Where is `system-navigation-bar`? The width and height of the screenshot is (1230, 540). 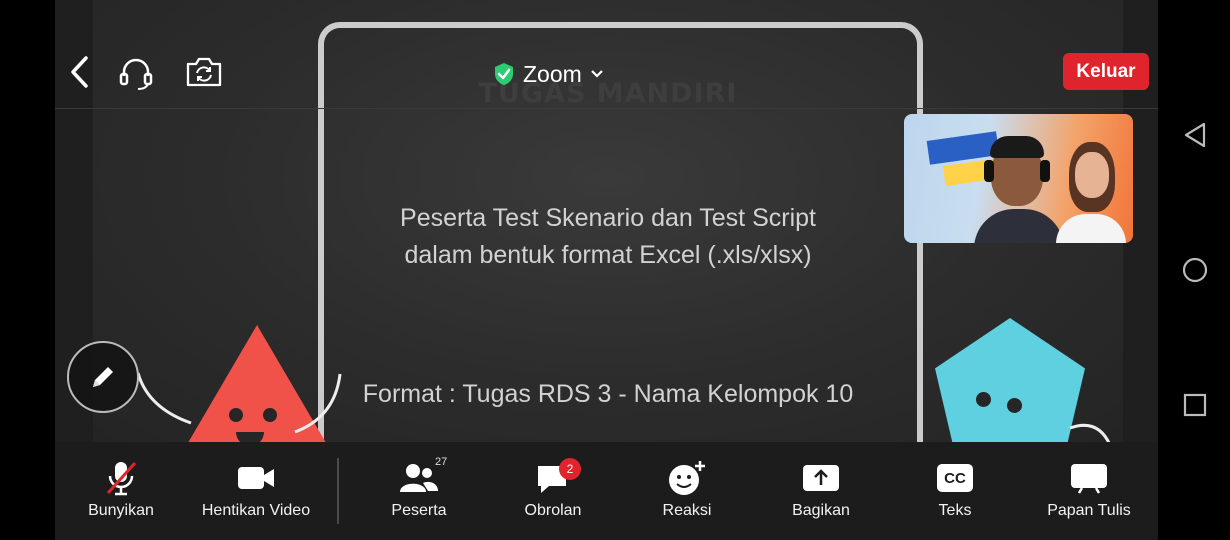 system-navigation-bar is located at coordinates (1194, 270).